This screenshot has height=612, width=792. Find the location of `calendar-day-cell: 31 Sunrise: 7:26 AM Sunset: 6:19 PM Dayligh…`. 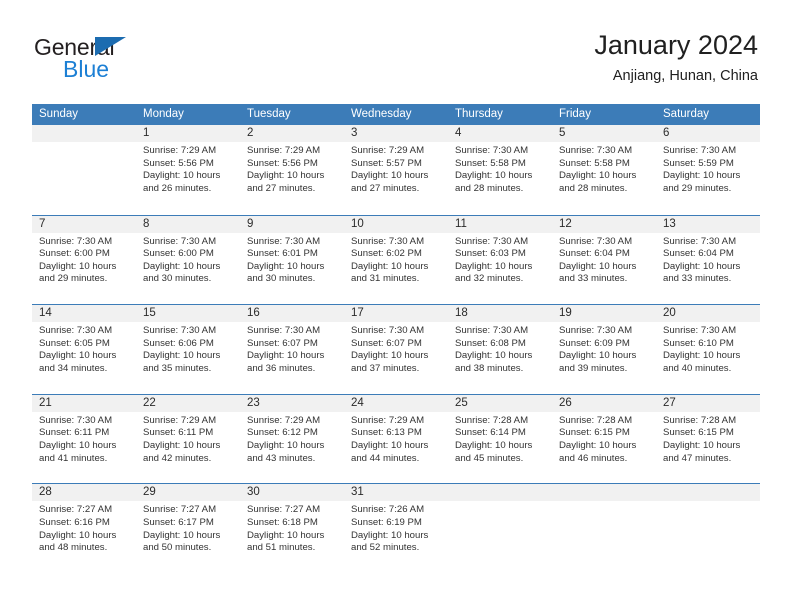

calendar-day-cell: 31 Sunrise: 7:26 AM Sunset: 6:19 PM Dayligh… is located at coordinates (396, 528).